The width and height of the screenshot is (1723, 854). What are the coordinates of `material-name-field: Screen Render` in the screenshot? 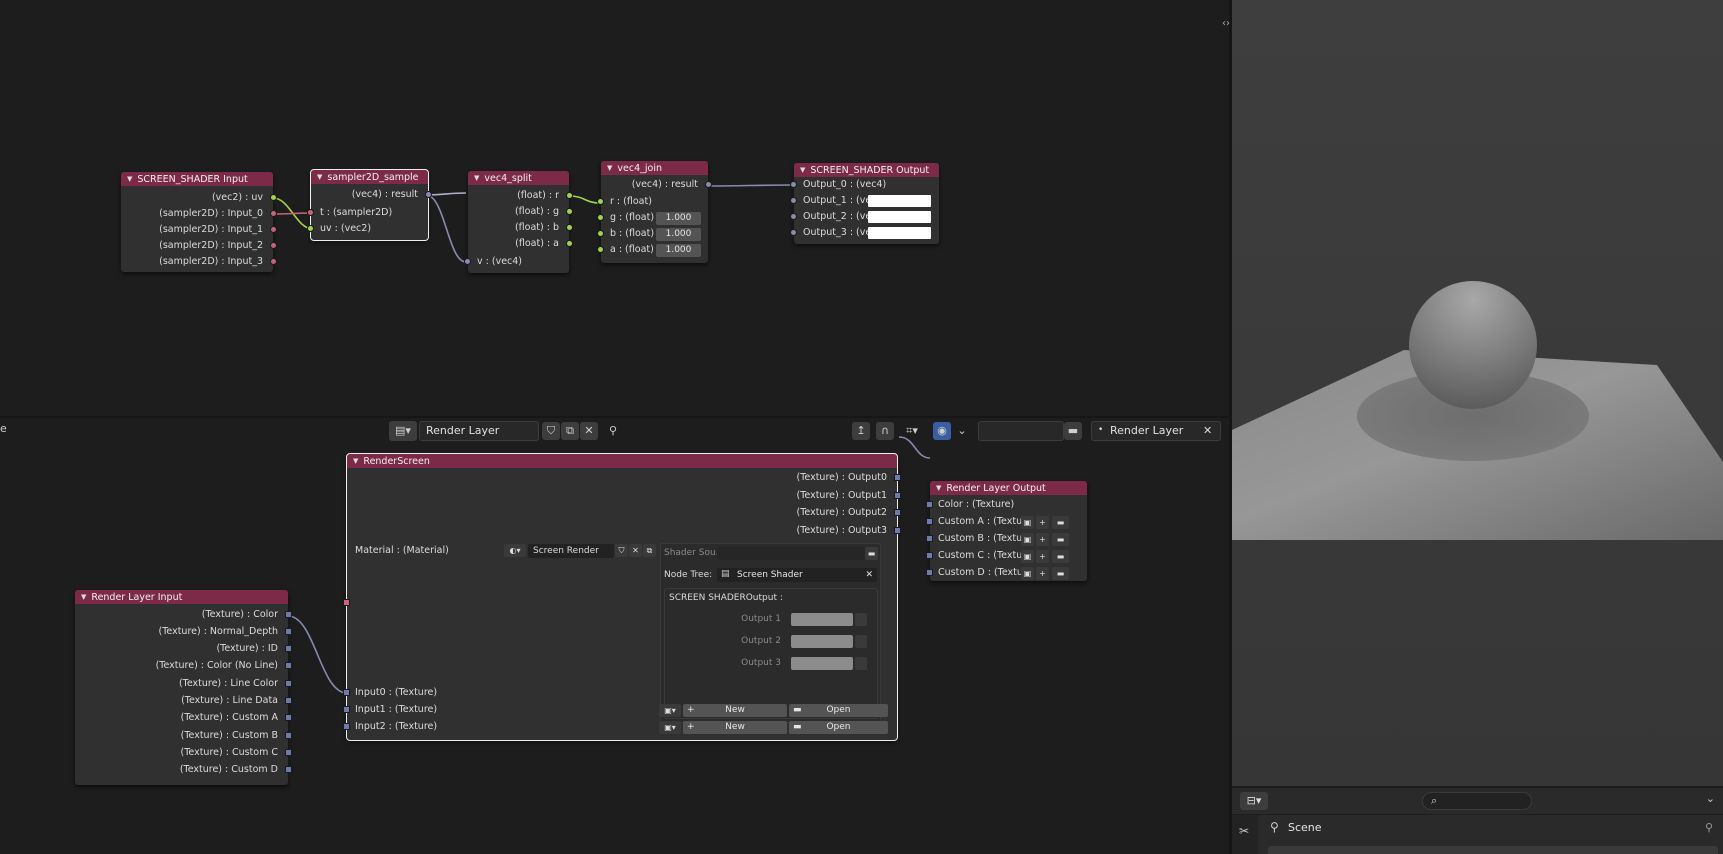 It's located at (571, 551).